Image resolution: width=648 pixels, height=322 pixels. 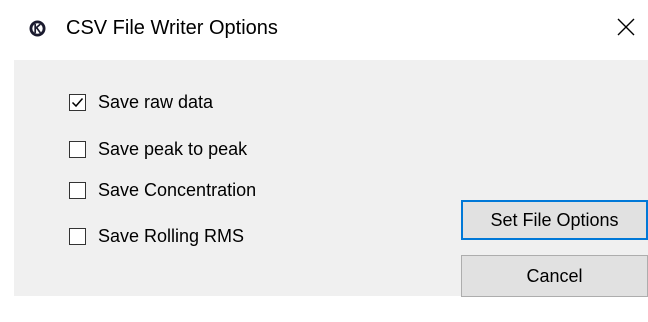 I want to click on app-logo-icon, so click(x=37, y=28).